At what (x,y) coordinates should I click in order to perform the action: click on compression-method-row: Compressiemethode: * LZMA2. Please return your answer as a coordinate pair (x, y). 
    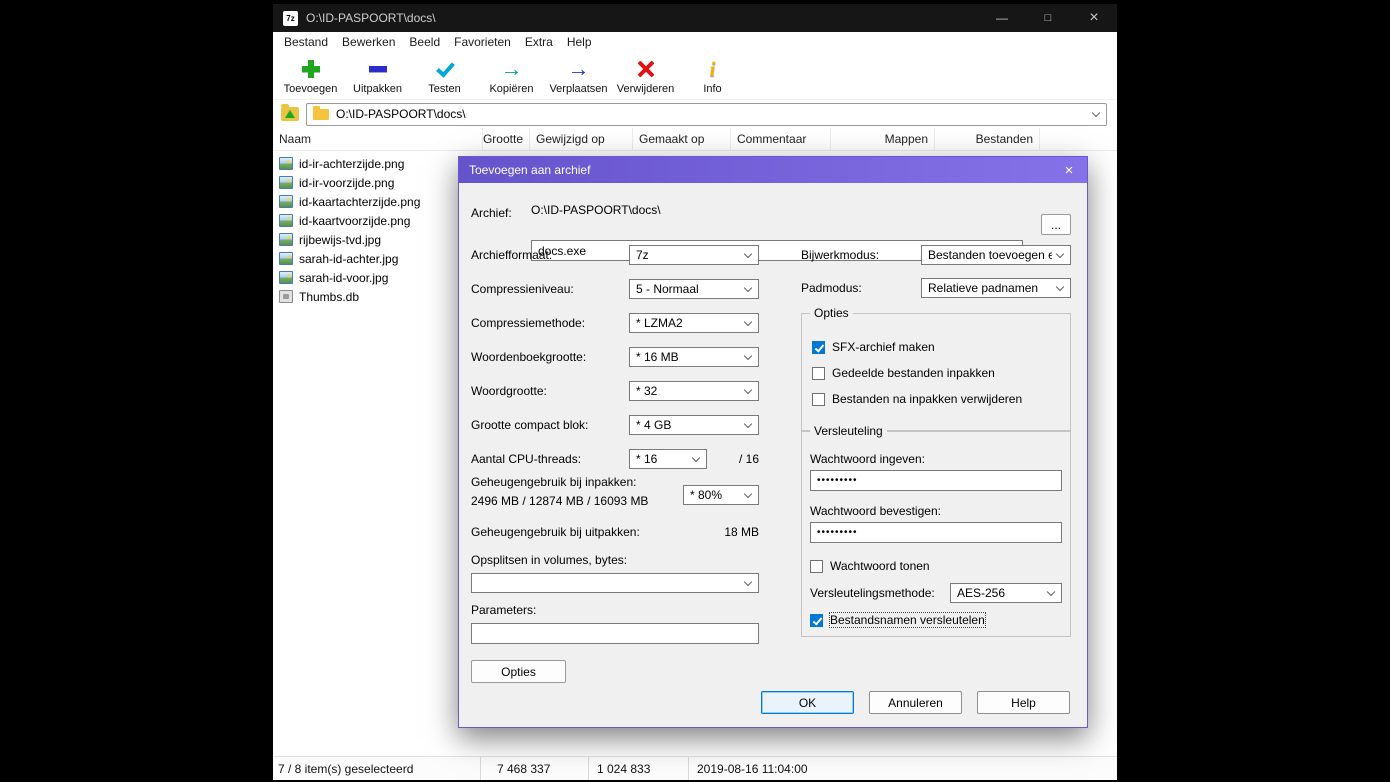
    Looking at the image, I should click on (615, 323).